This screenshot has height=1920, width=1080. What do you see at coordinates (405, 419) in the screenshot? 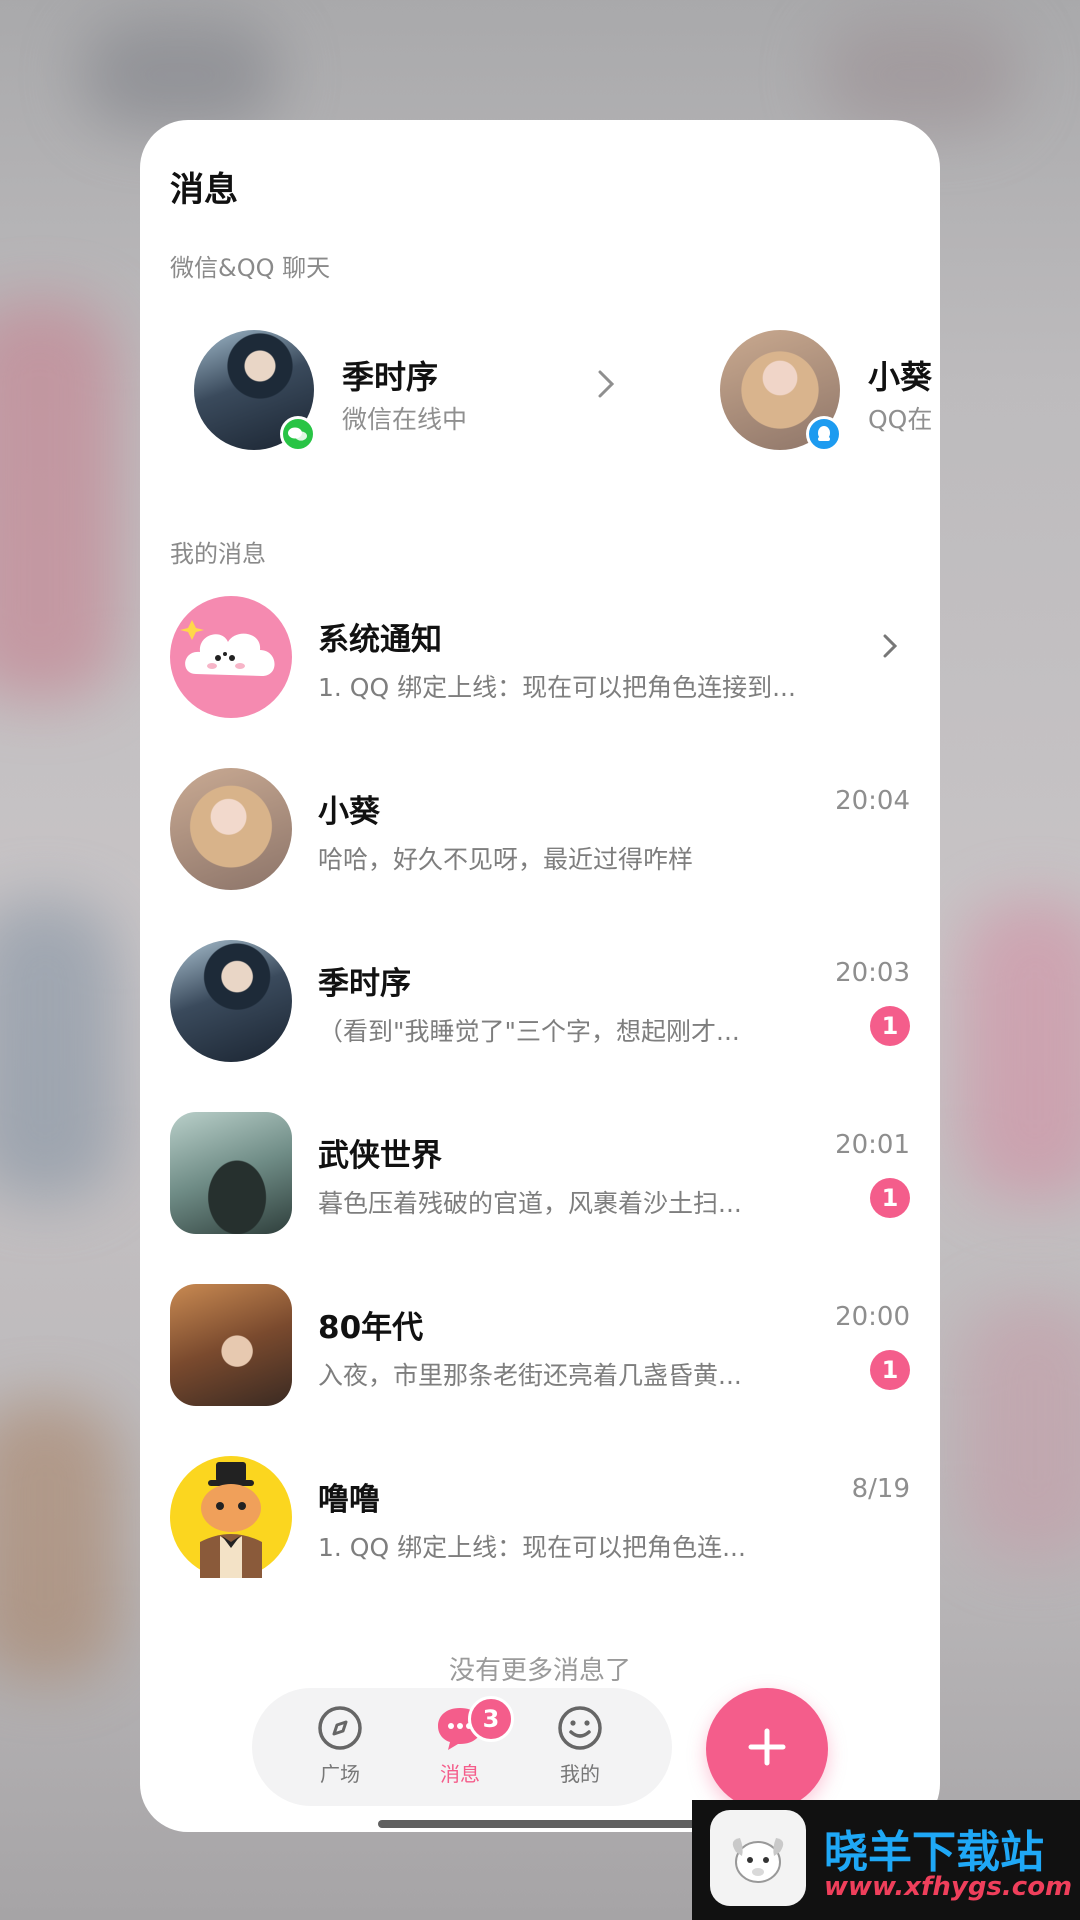
I see `linked-chat-status: 微信在线中` at bounding box center [405, 419].